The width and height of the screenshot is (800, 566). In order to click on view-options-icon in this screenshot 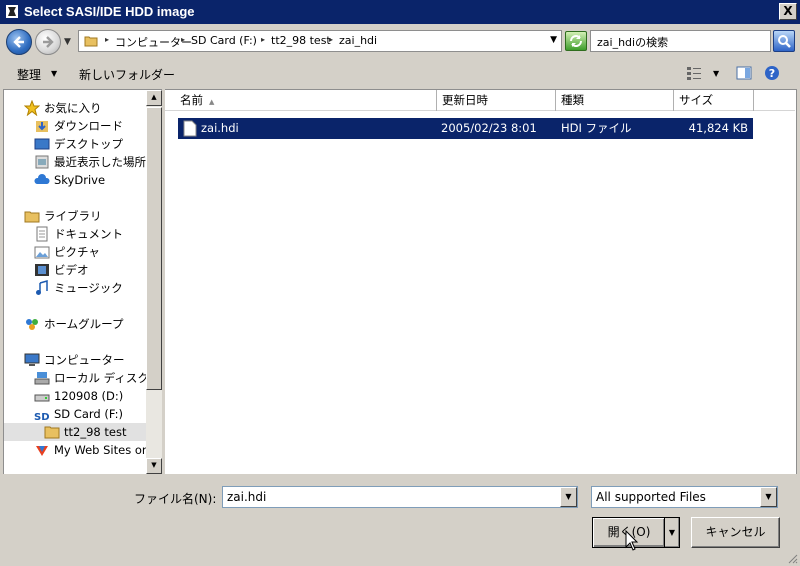, I will do `click(694, 73)`.